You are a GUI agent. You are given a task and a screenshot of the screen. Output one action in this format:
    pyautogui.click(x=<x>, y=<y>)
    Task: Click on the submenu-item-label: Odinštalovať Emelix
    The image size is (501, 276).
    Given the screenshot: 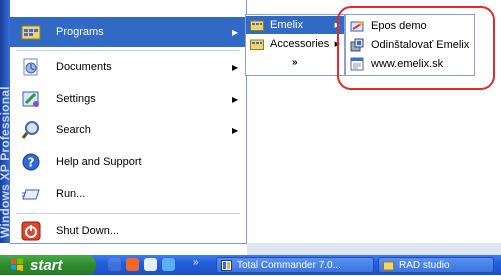 What is the action you would take?
    pyautogui.click(x=420, y=45)
    